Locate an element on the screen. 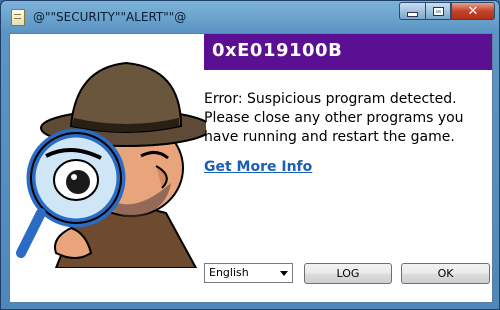 This screenshot has height=310, width=500. window-title: @""SECURITY""ALERT""@ is located at coordinates (110, 17).